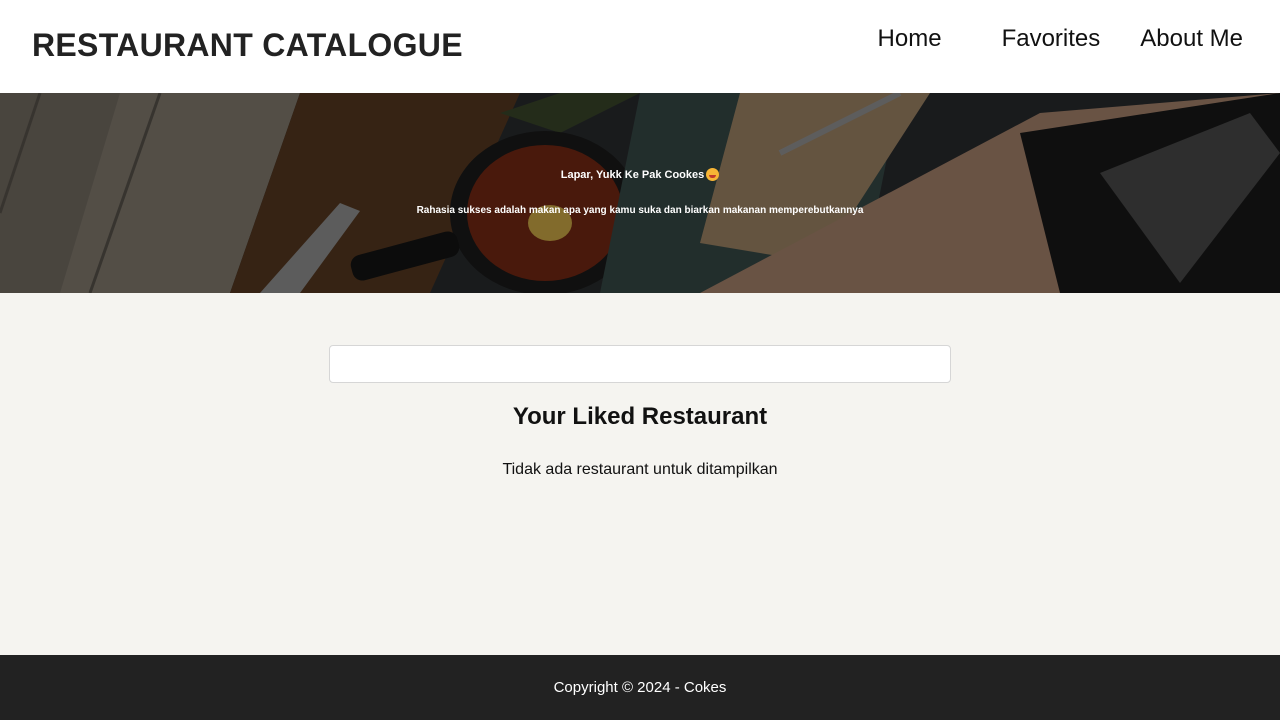 This screenshot has width=1280, height=720. What do you see at coordinates (910, 39) in the screenshot?
I see `nav-home: Home` at bounding box center [910, 39].